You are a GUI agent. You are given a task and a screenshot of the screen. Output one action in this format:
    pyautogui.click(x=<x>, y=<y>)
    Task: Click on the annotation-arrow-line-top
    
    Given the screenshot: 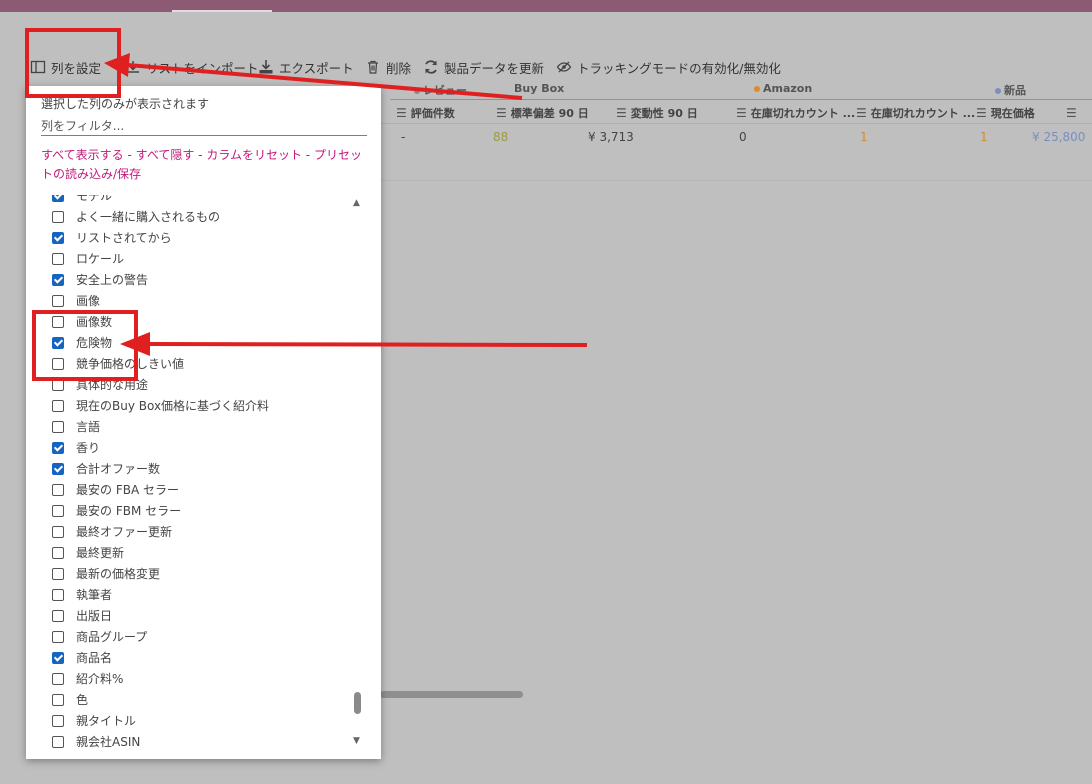 What is the action you would take?
    pyautogui.click(x=325, y=81)
    